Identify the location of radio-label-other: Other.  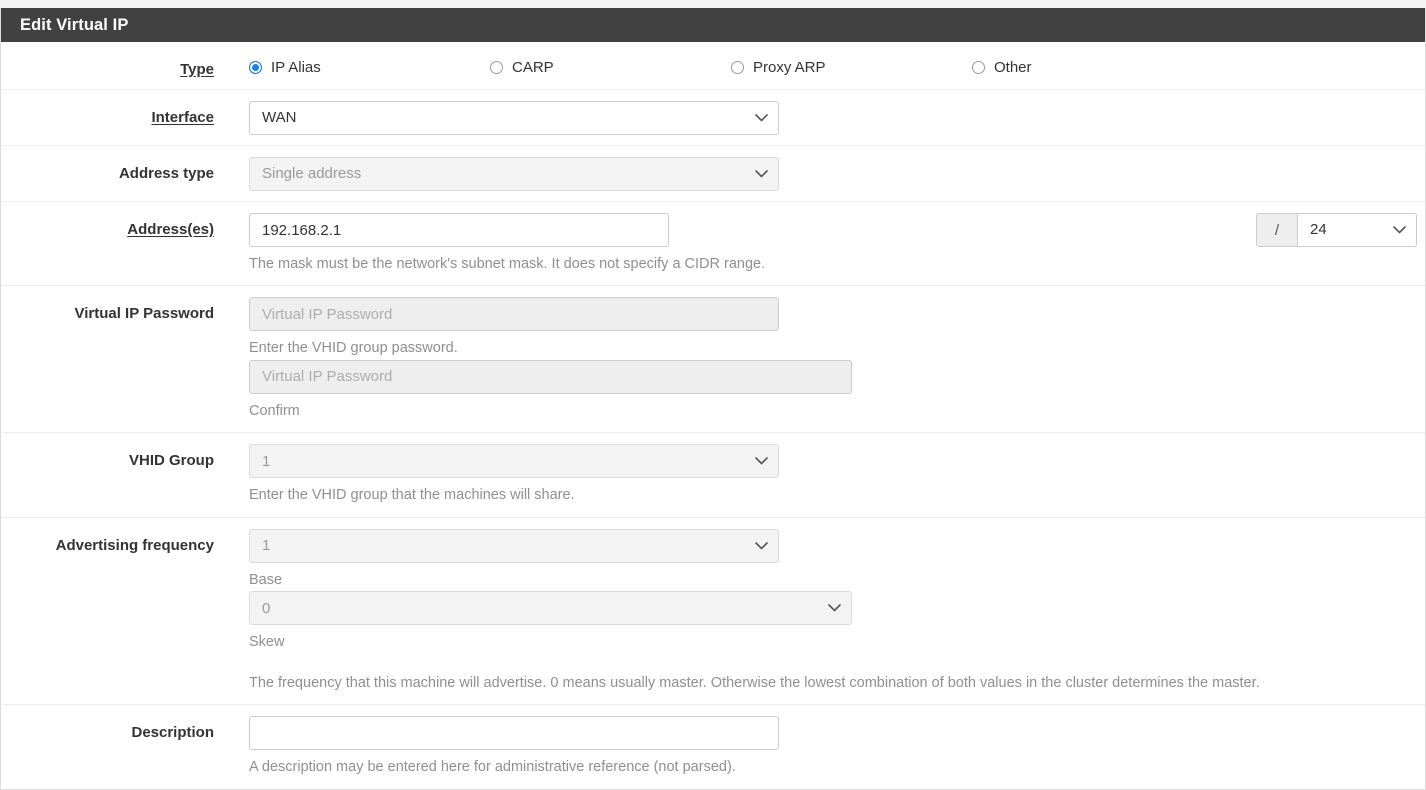
(1013, 67).